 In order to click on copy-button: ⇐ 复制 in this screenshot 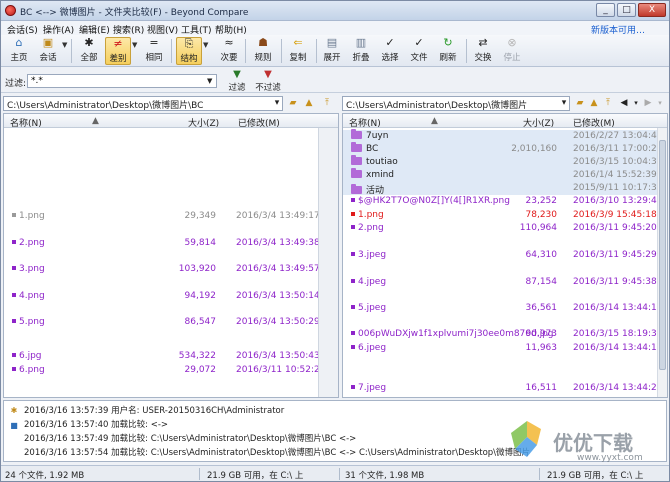, I will do `click(298, 51)`.